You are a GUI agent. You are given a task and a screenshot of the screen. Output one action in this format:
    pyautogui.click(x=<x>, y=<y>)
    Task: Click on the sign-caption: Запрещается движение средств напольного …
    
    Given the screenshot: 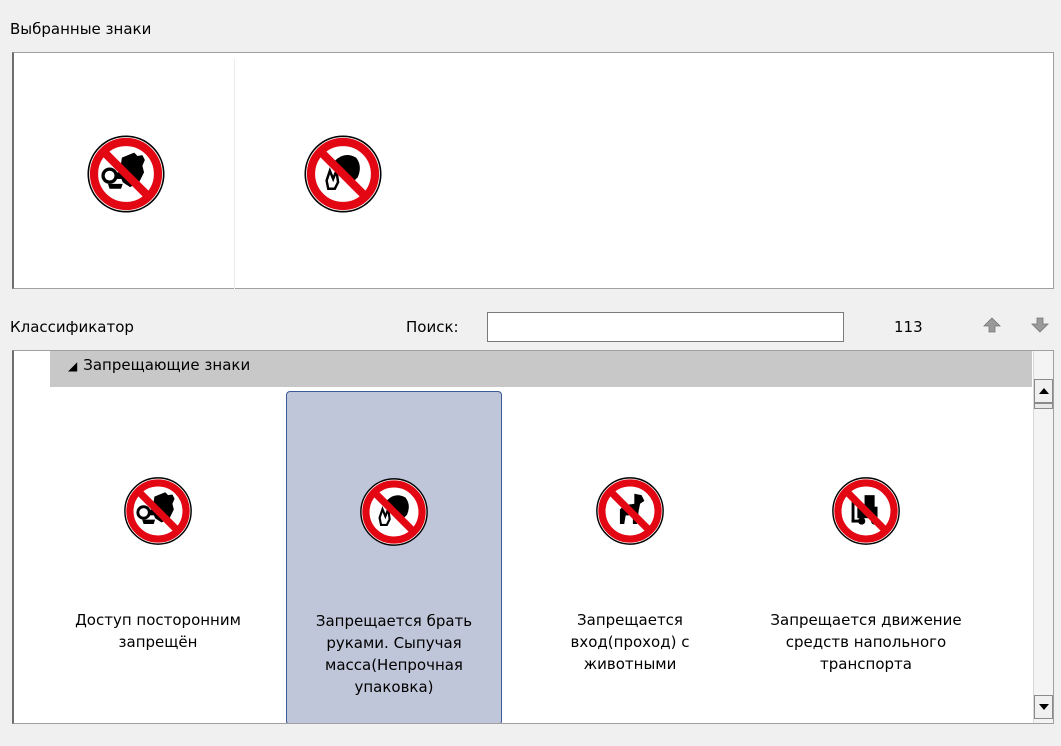 What is the action you would take?
    pyautogui.click(x=866, y=642)
    